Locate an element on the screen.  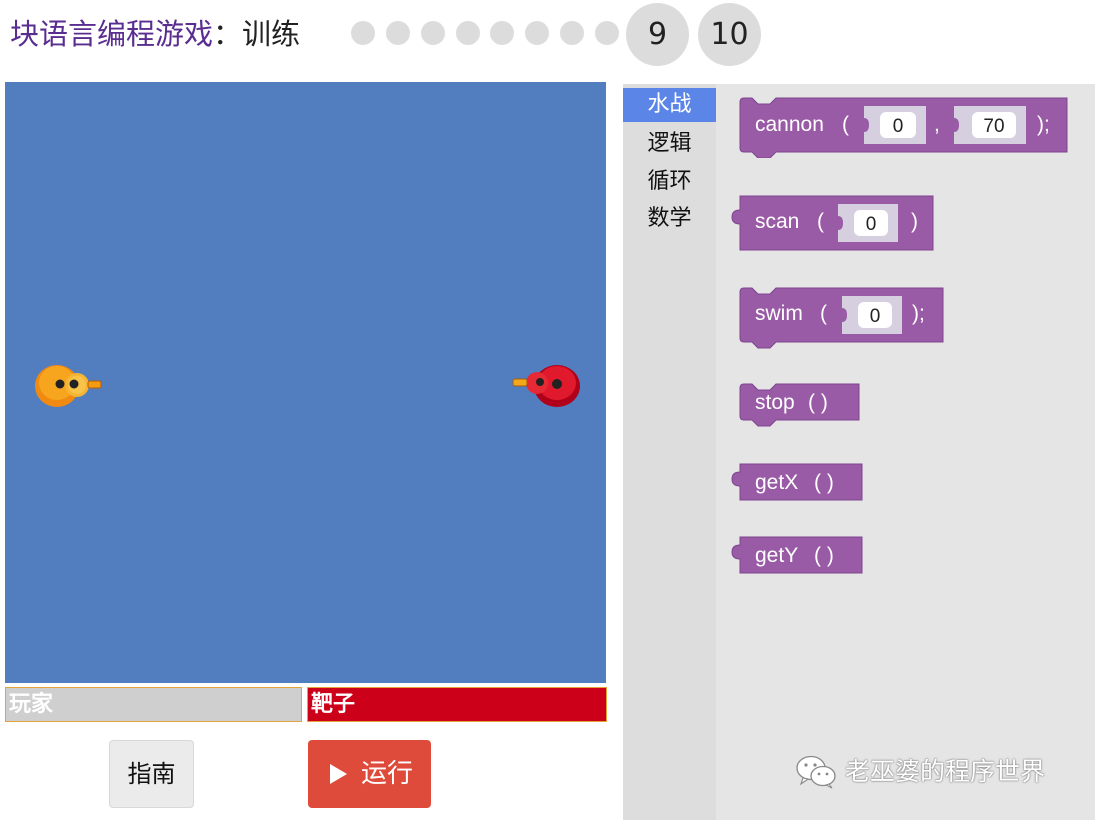
target-label: 靶子 is located at coordinates (333, 704).